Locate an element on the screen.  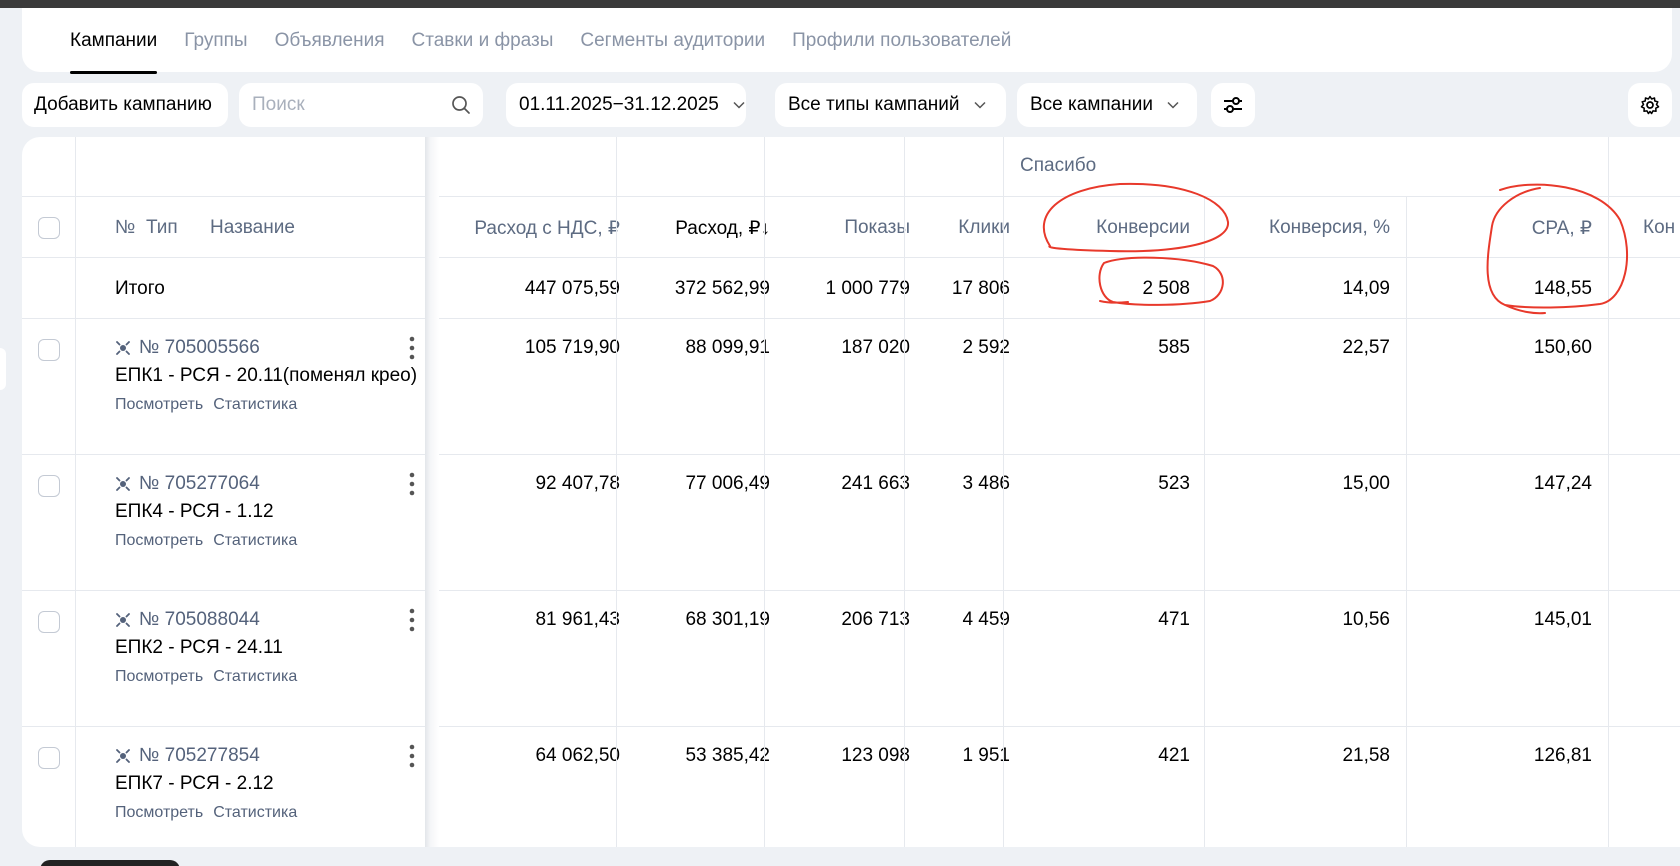
cell-impressions: 187 020 is located at coordinates (875, 347).